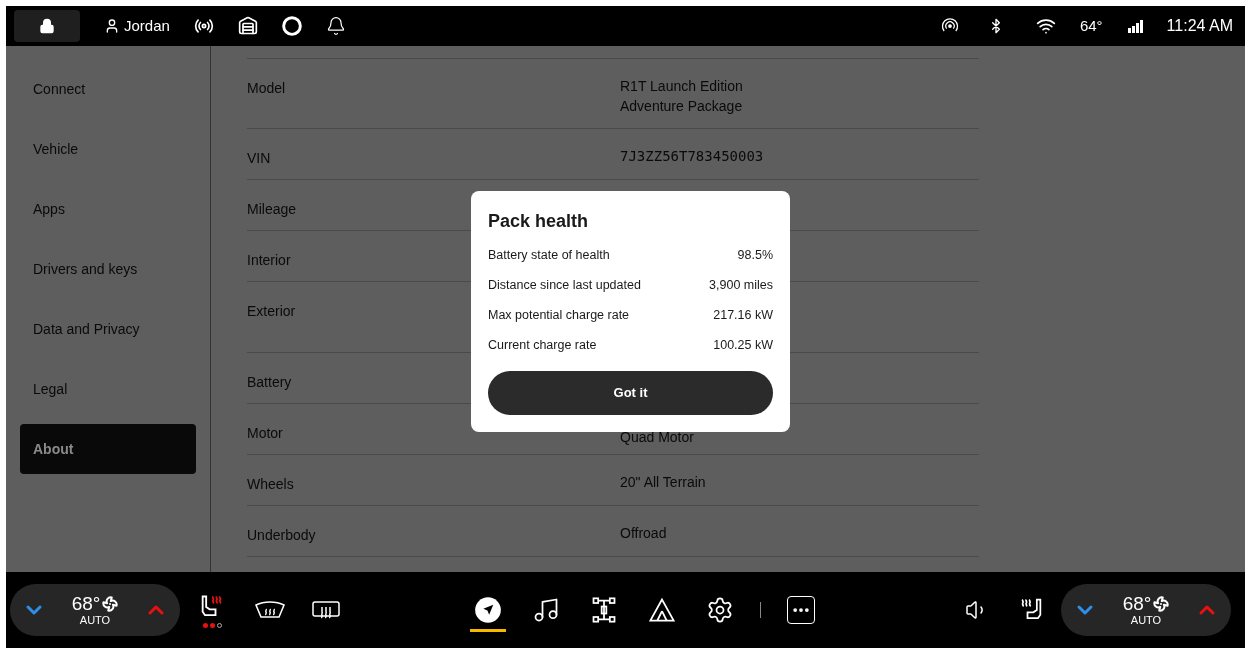 This screenshot has height=648, width=1251. Describe the element at coordinates (269, 382) in the screenshot. I see `detail-label: Battery` at that location.